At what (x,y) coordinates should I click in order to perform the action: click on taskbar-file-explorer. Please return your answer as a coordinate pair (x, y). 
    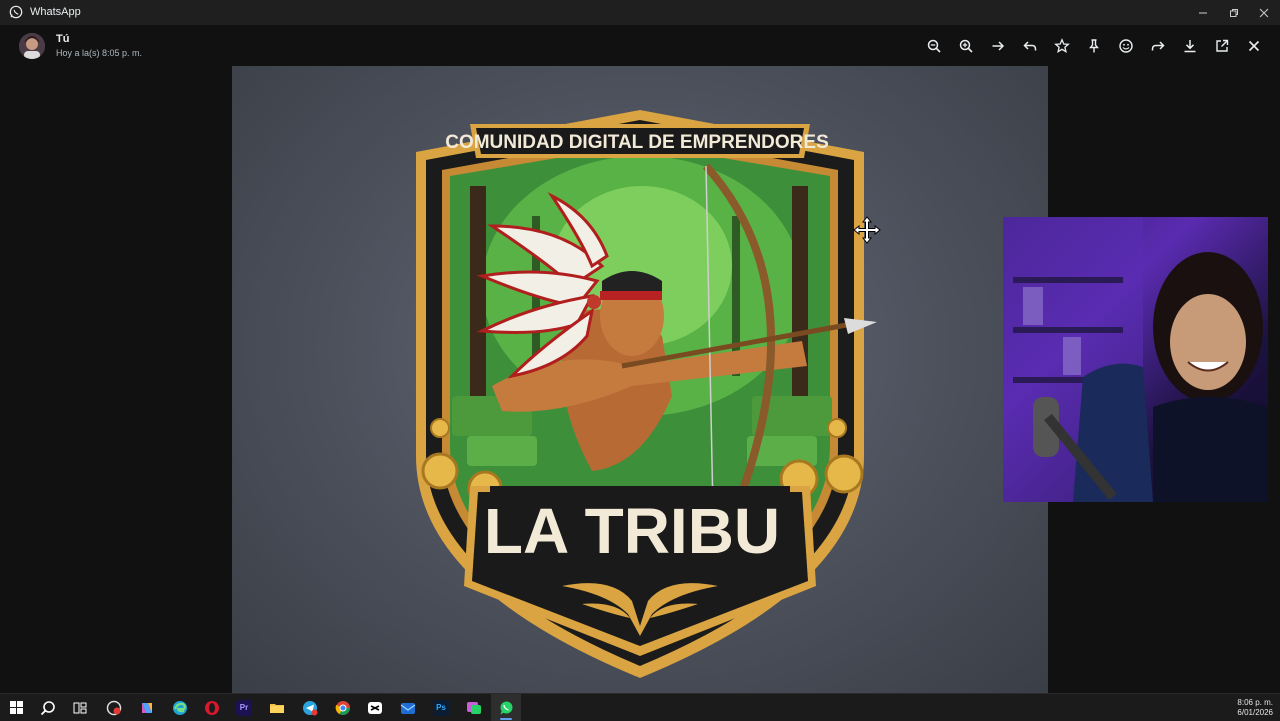
    Looking at the image, I should click on (277, 707).